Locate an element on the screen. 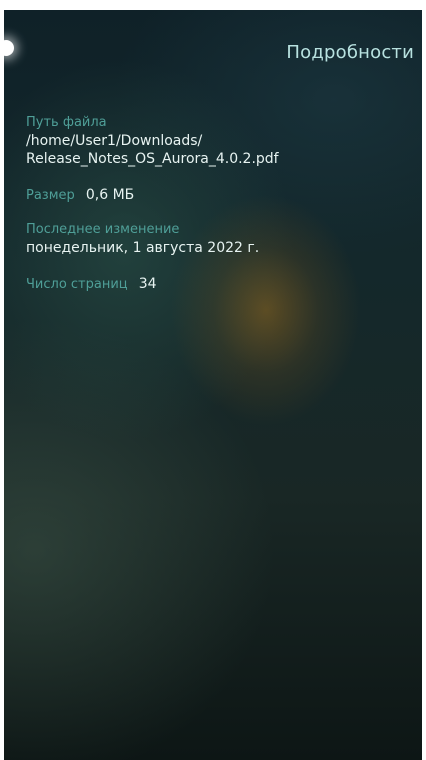 The height and width of the screenshot is (760, 426). page-title: Подробности is located at coordinates (350, 52).